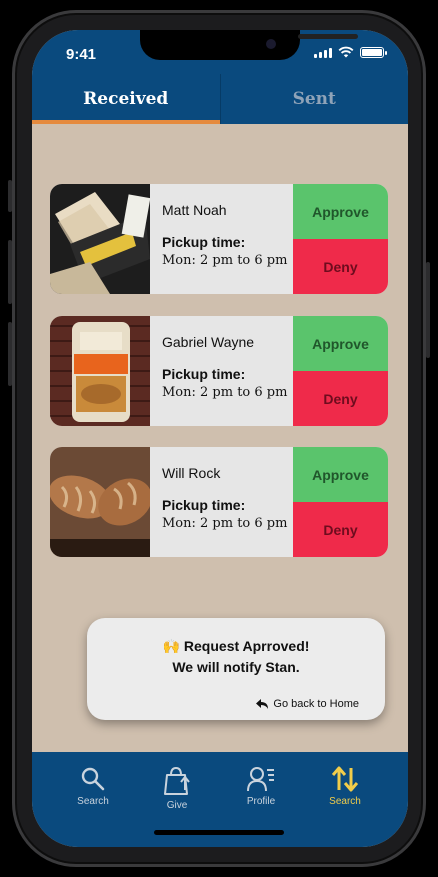  Describe the element at coordinates (345, 801) in the screenshot. I see `nav-search-active-label: Search` at that location.